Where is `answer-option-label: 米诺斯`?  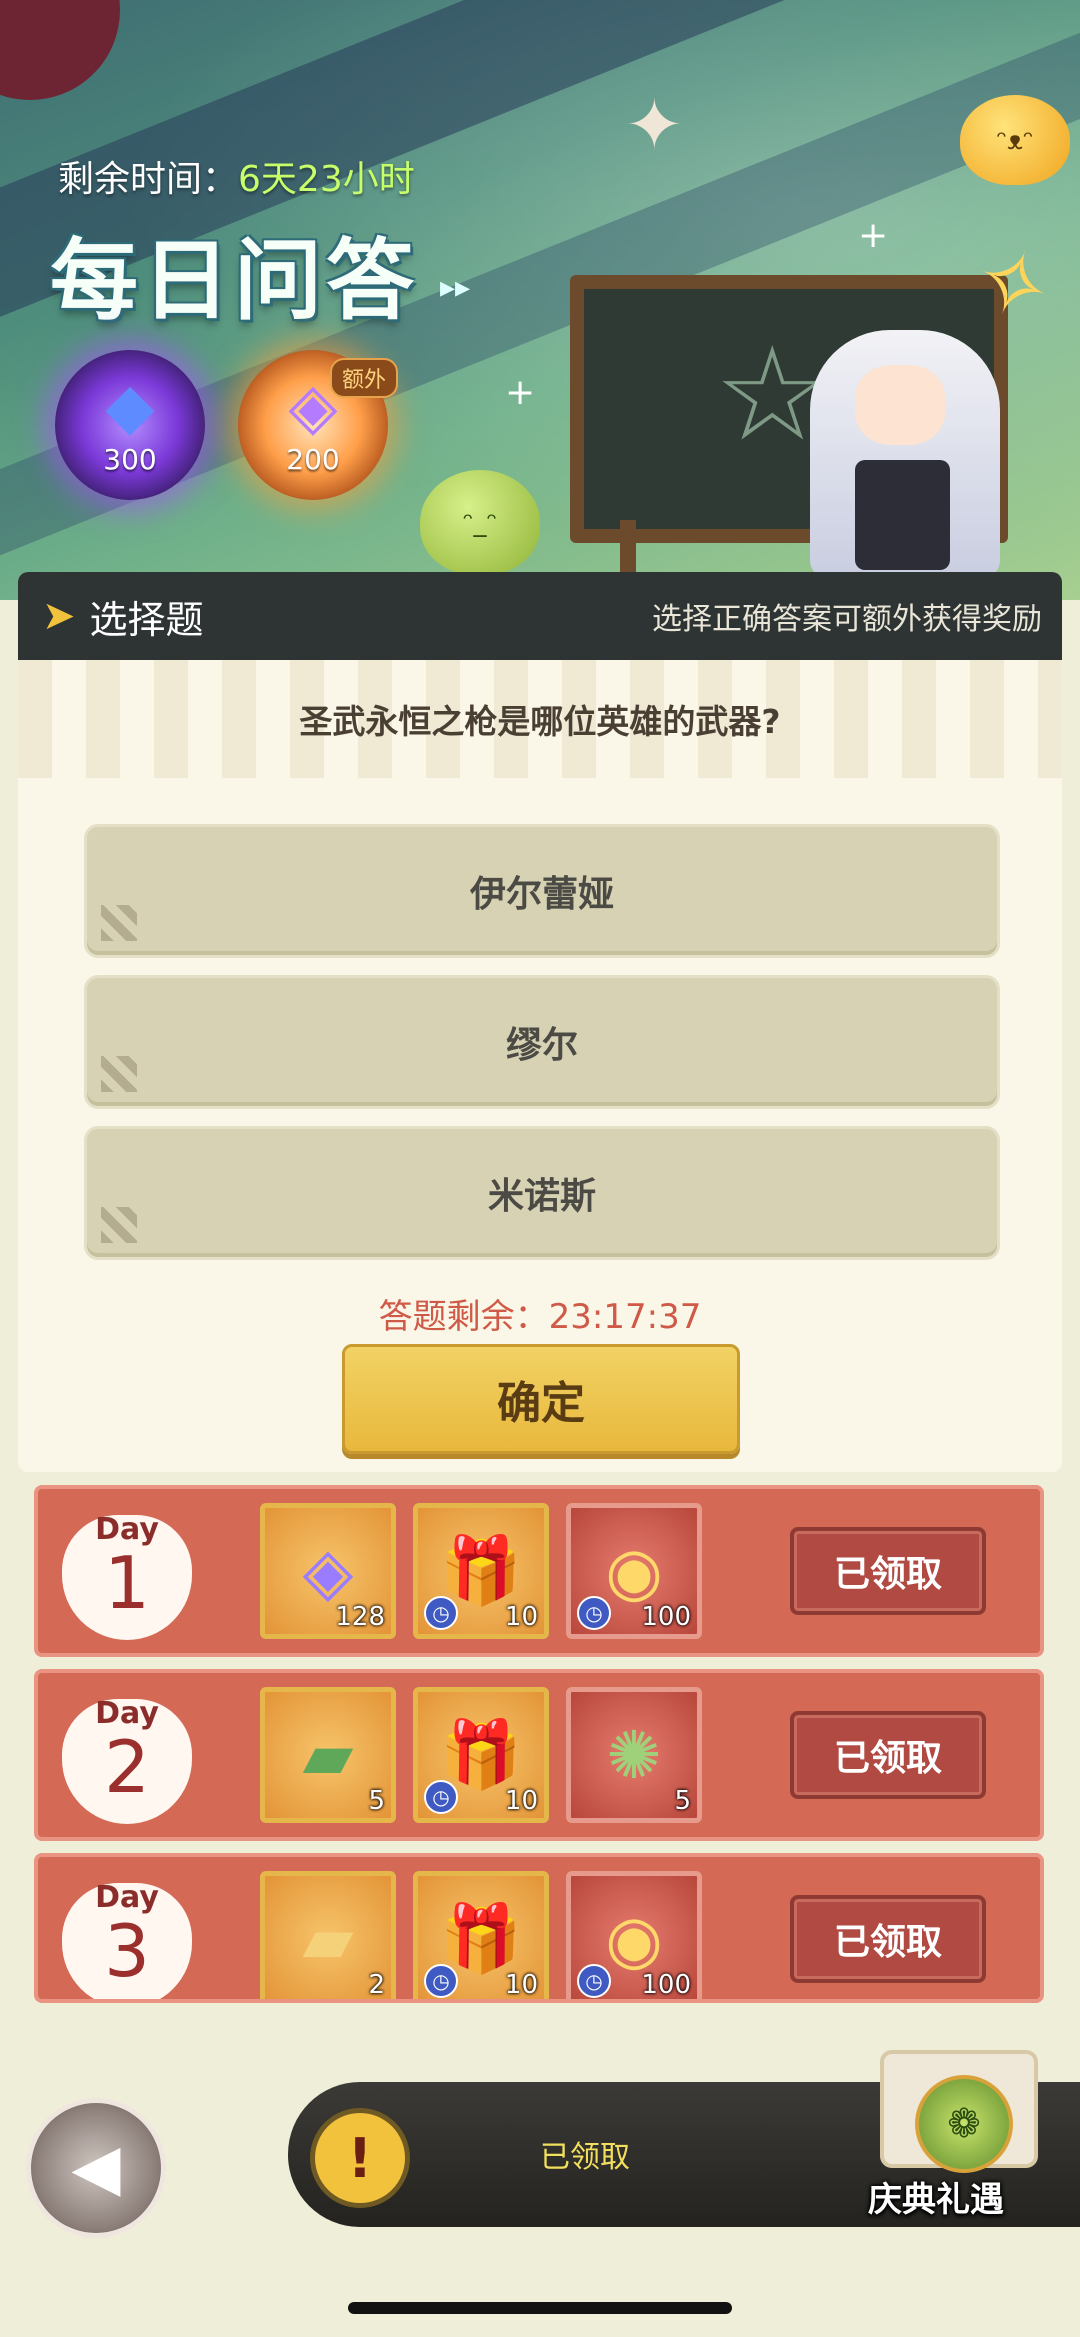
answer-option-label: 米诺斯 is located at coordinates (541, 1196).